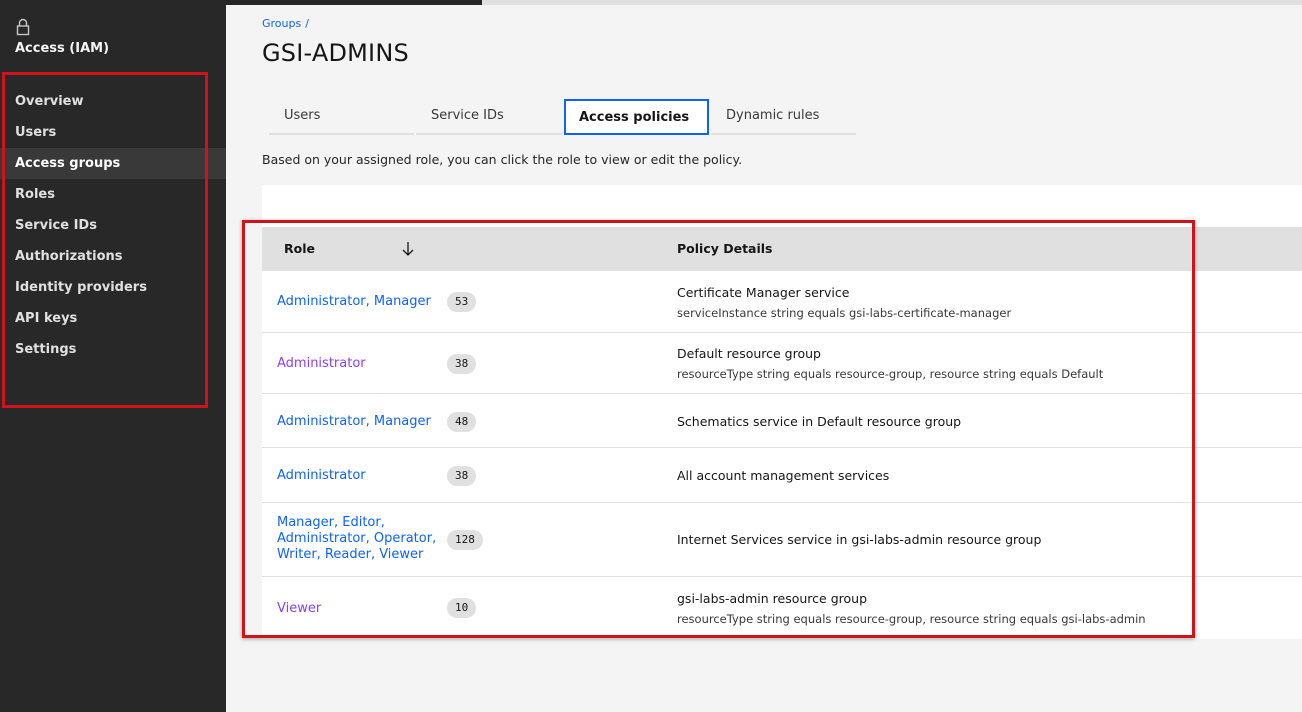  What do you see at coordinates (113, 101) in the screenshot?
I see `sidebar-item-overview: Overview` at bounding box center [113, 101].